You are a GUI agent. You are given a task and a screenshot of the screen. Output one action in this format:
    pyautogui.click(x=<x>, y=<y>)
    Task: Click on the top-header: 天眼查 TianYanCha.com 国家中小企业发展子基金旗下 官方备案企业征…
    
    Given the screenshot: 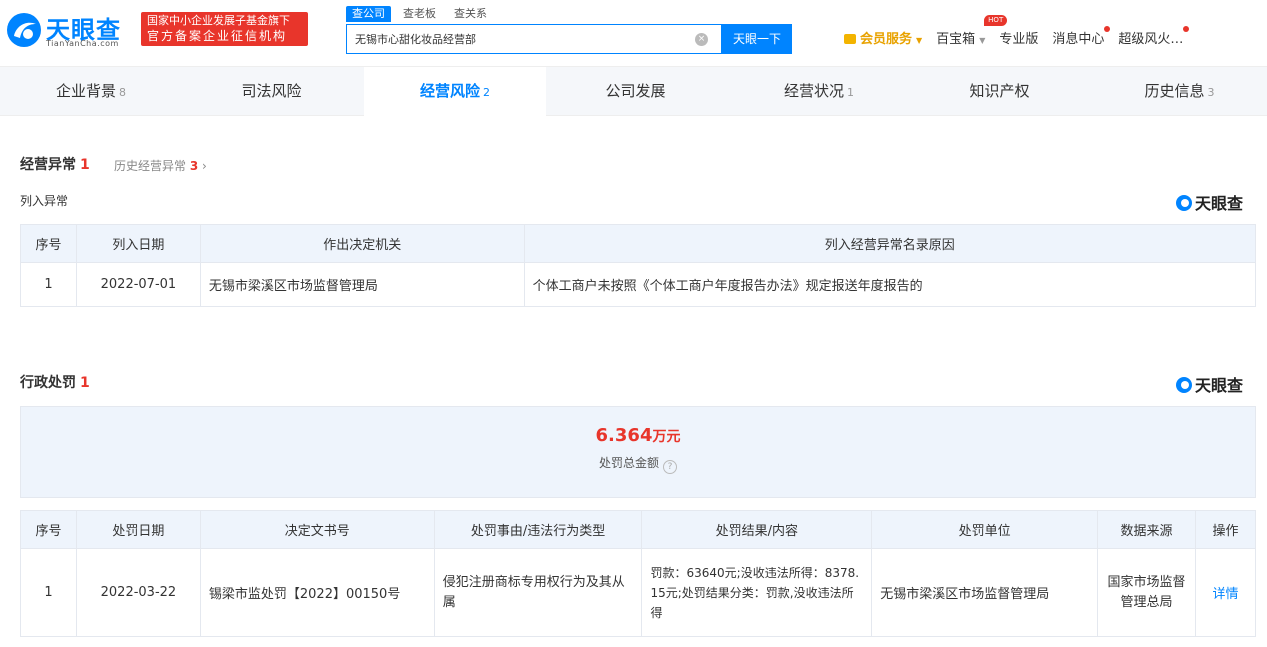 What is the action you would take?
    pyautogui.click(x=633, y=33)
    